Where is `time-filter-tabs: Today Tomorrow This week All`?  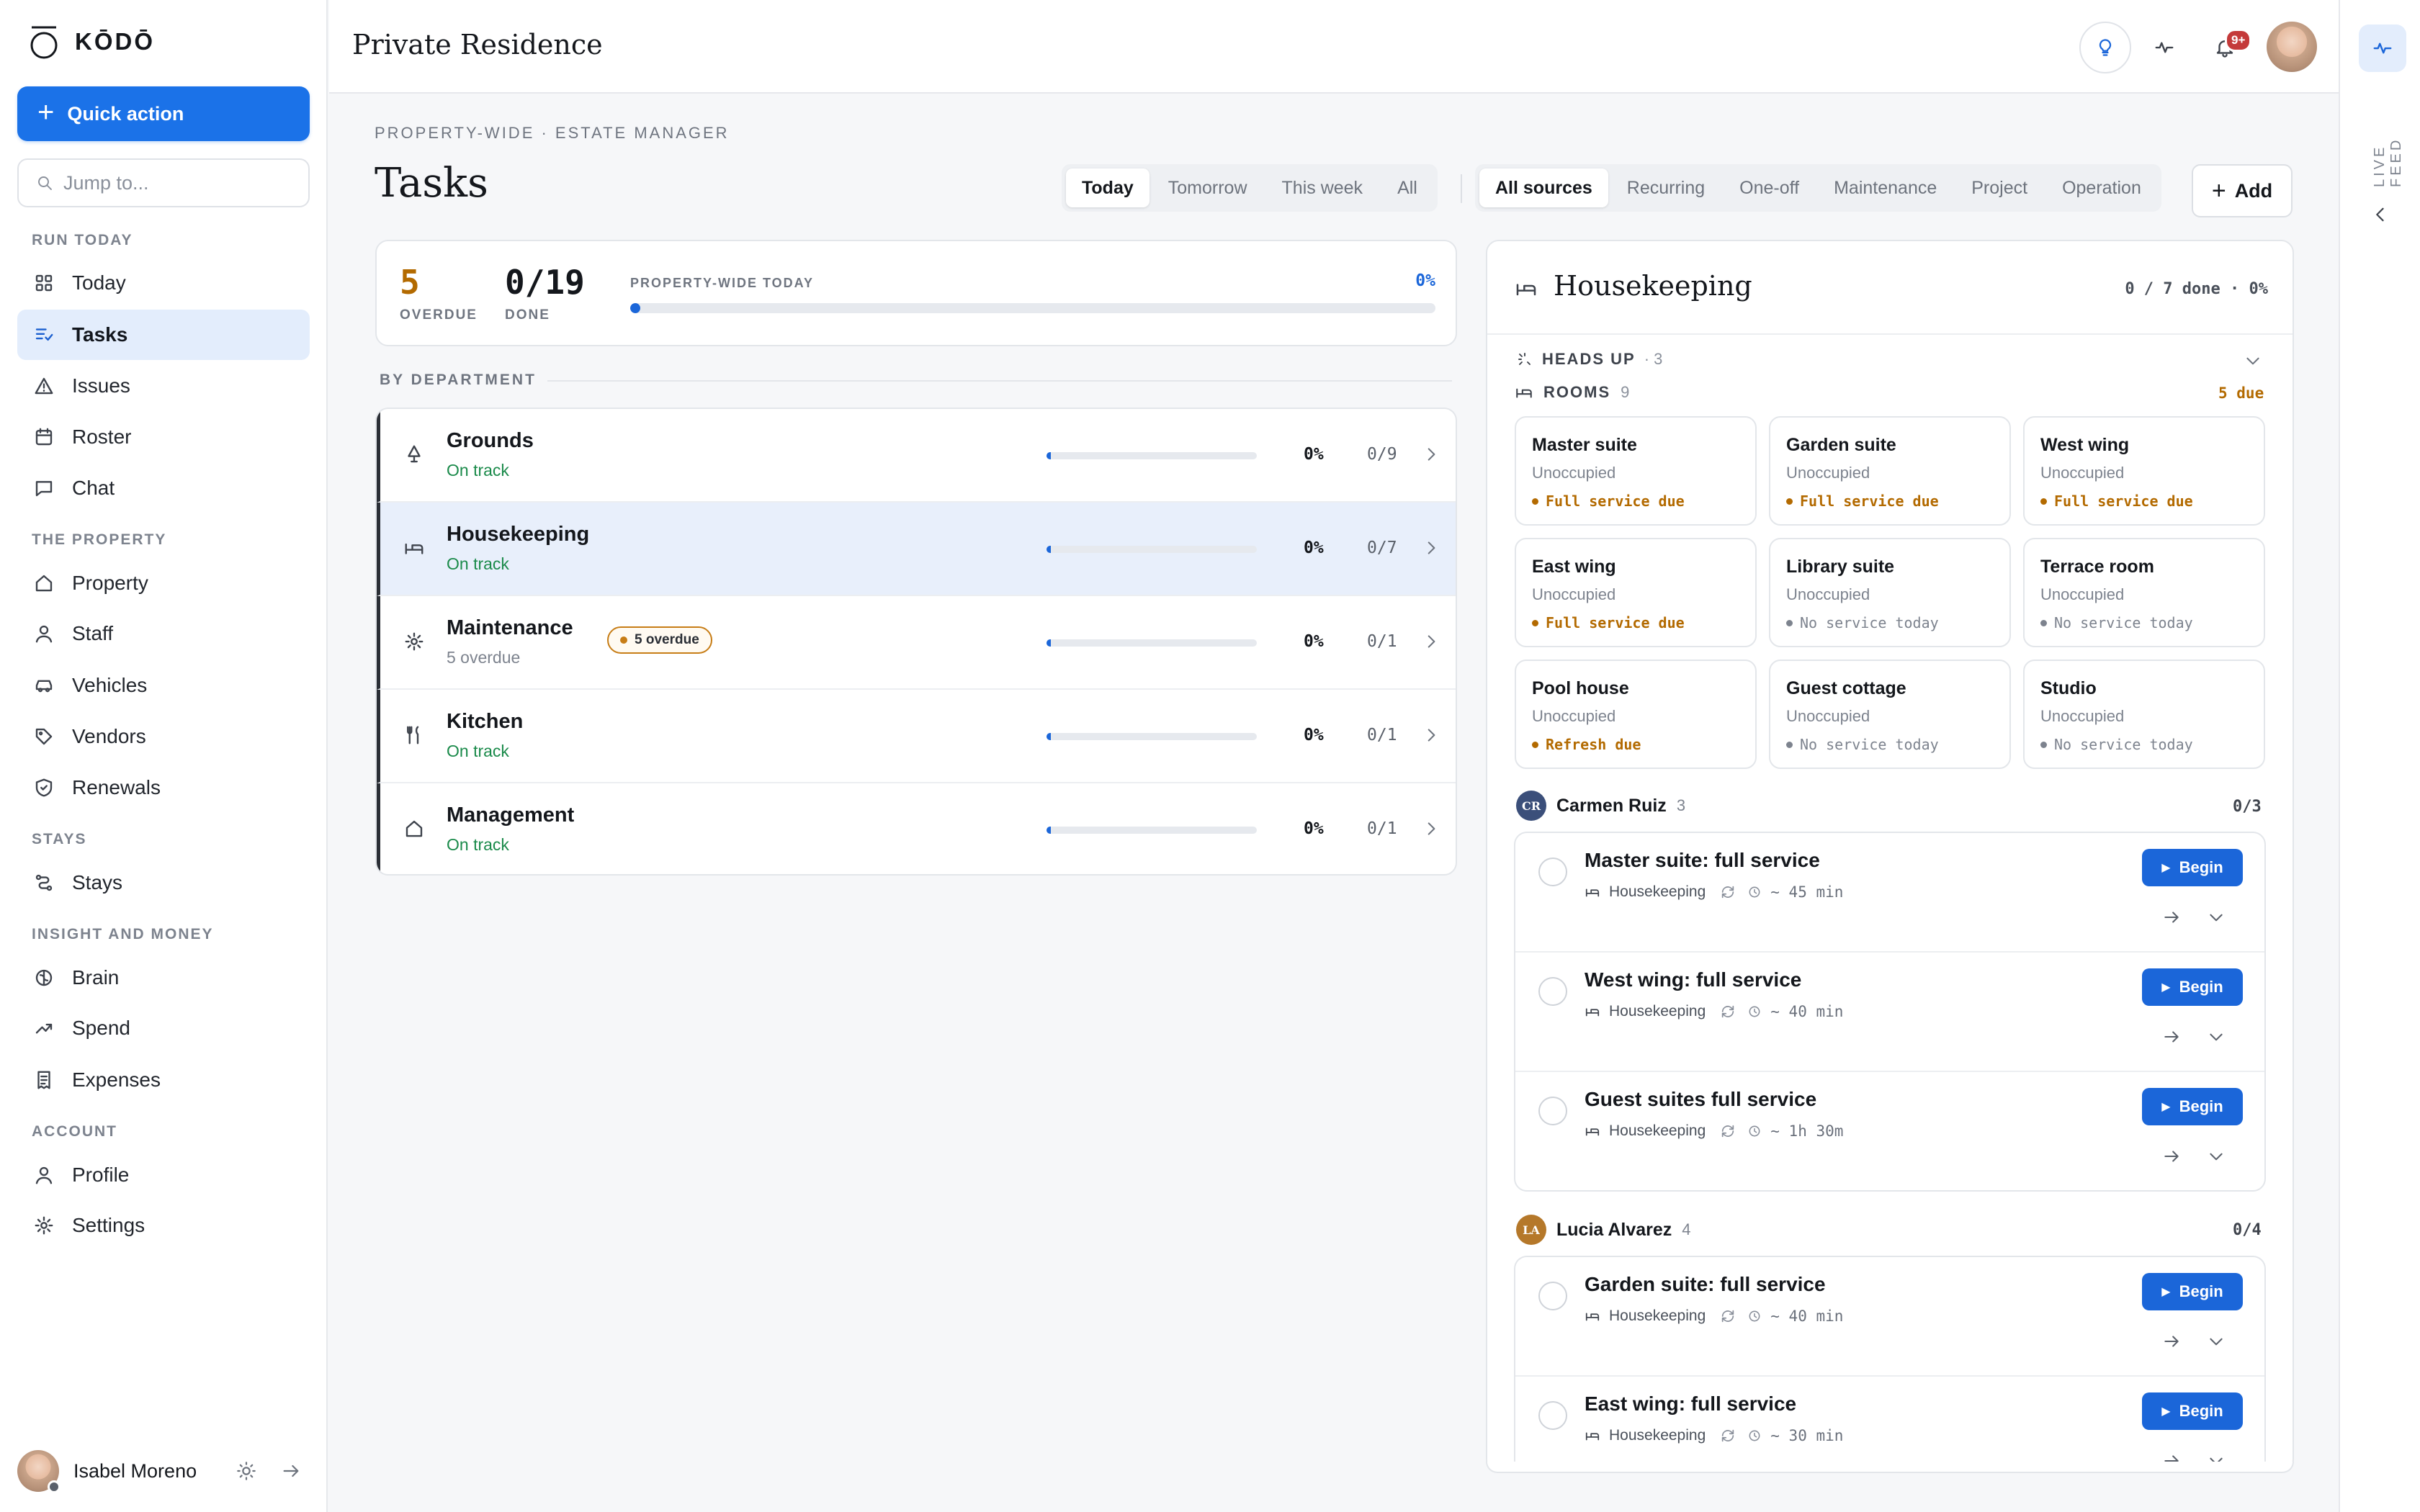
time-filter-tabs: Today Tomorrow This week All is located at coordinates (1250, 188).